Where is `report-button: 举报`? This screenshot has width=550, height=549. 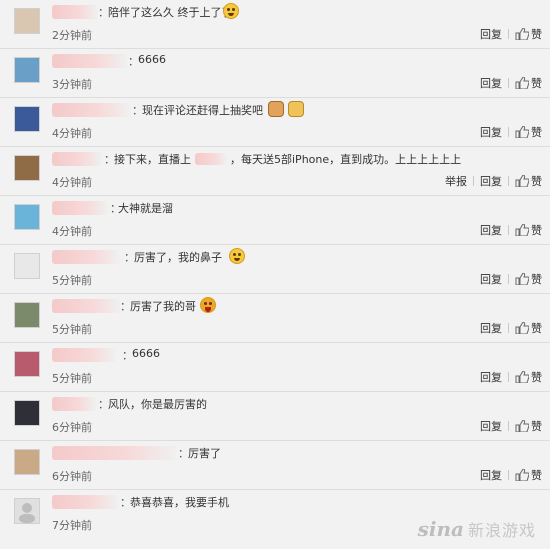 report-button: 举报 is located at coordinates (456, 181).